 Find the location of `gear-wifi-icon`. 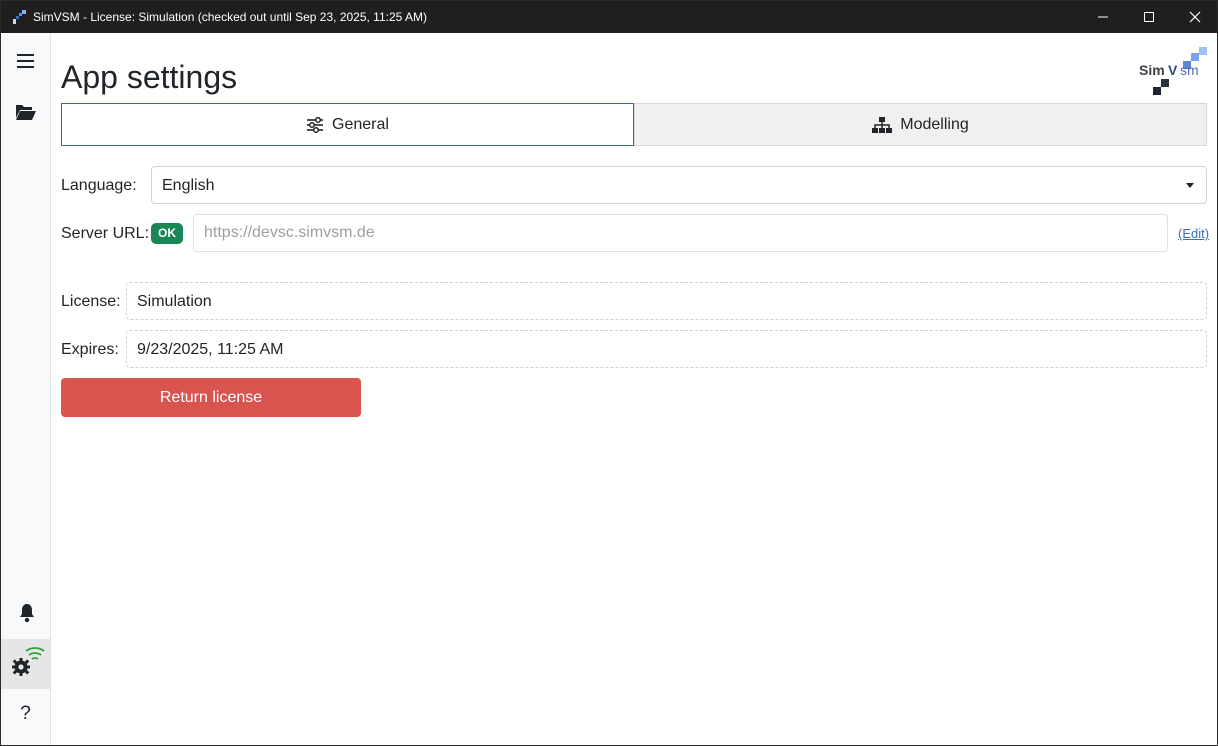

gear-wifi-icon is located at coordinates (28, 661).